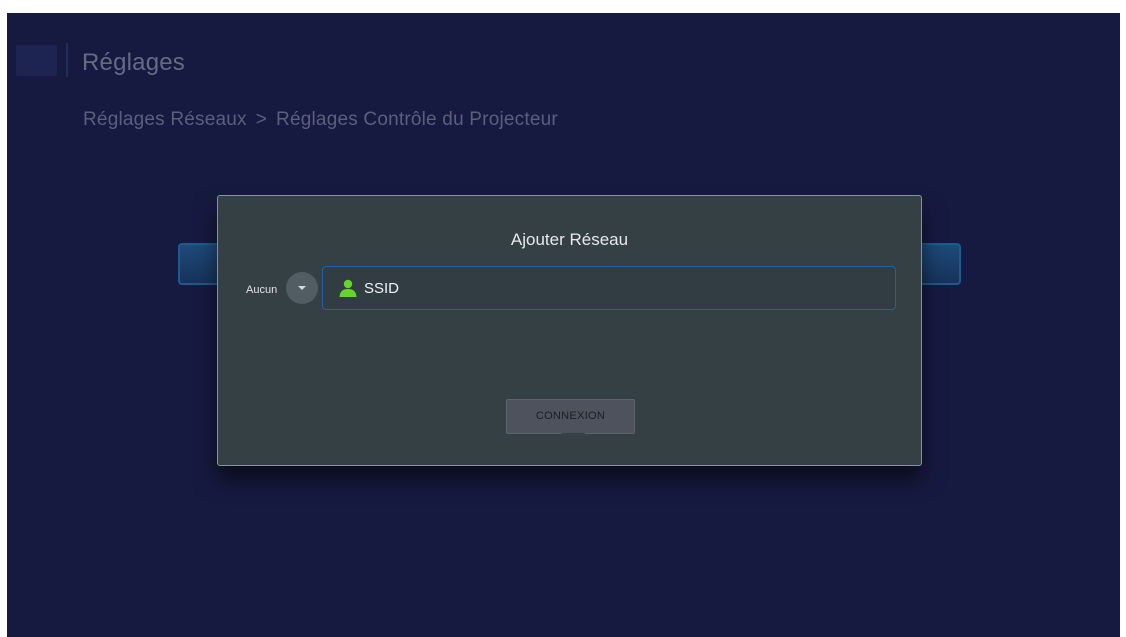 This screenshot has width=1126, height=637. What do you see at coordinates (614, 288) in the screenshot?
I see `ssid-input` at bounding box center [614, 288].